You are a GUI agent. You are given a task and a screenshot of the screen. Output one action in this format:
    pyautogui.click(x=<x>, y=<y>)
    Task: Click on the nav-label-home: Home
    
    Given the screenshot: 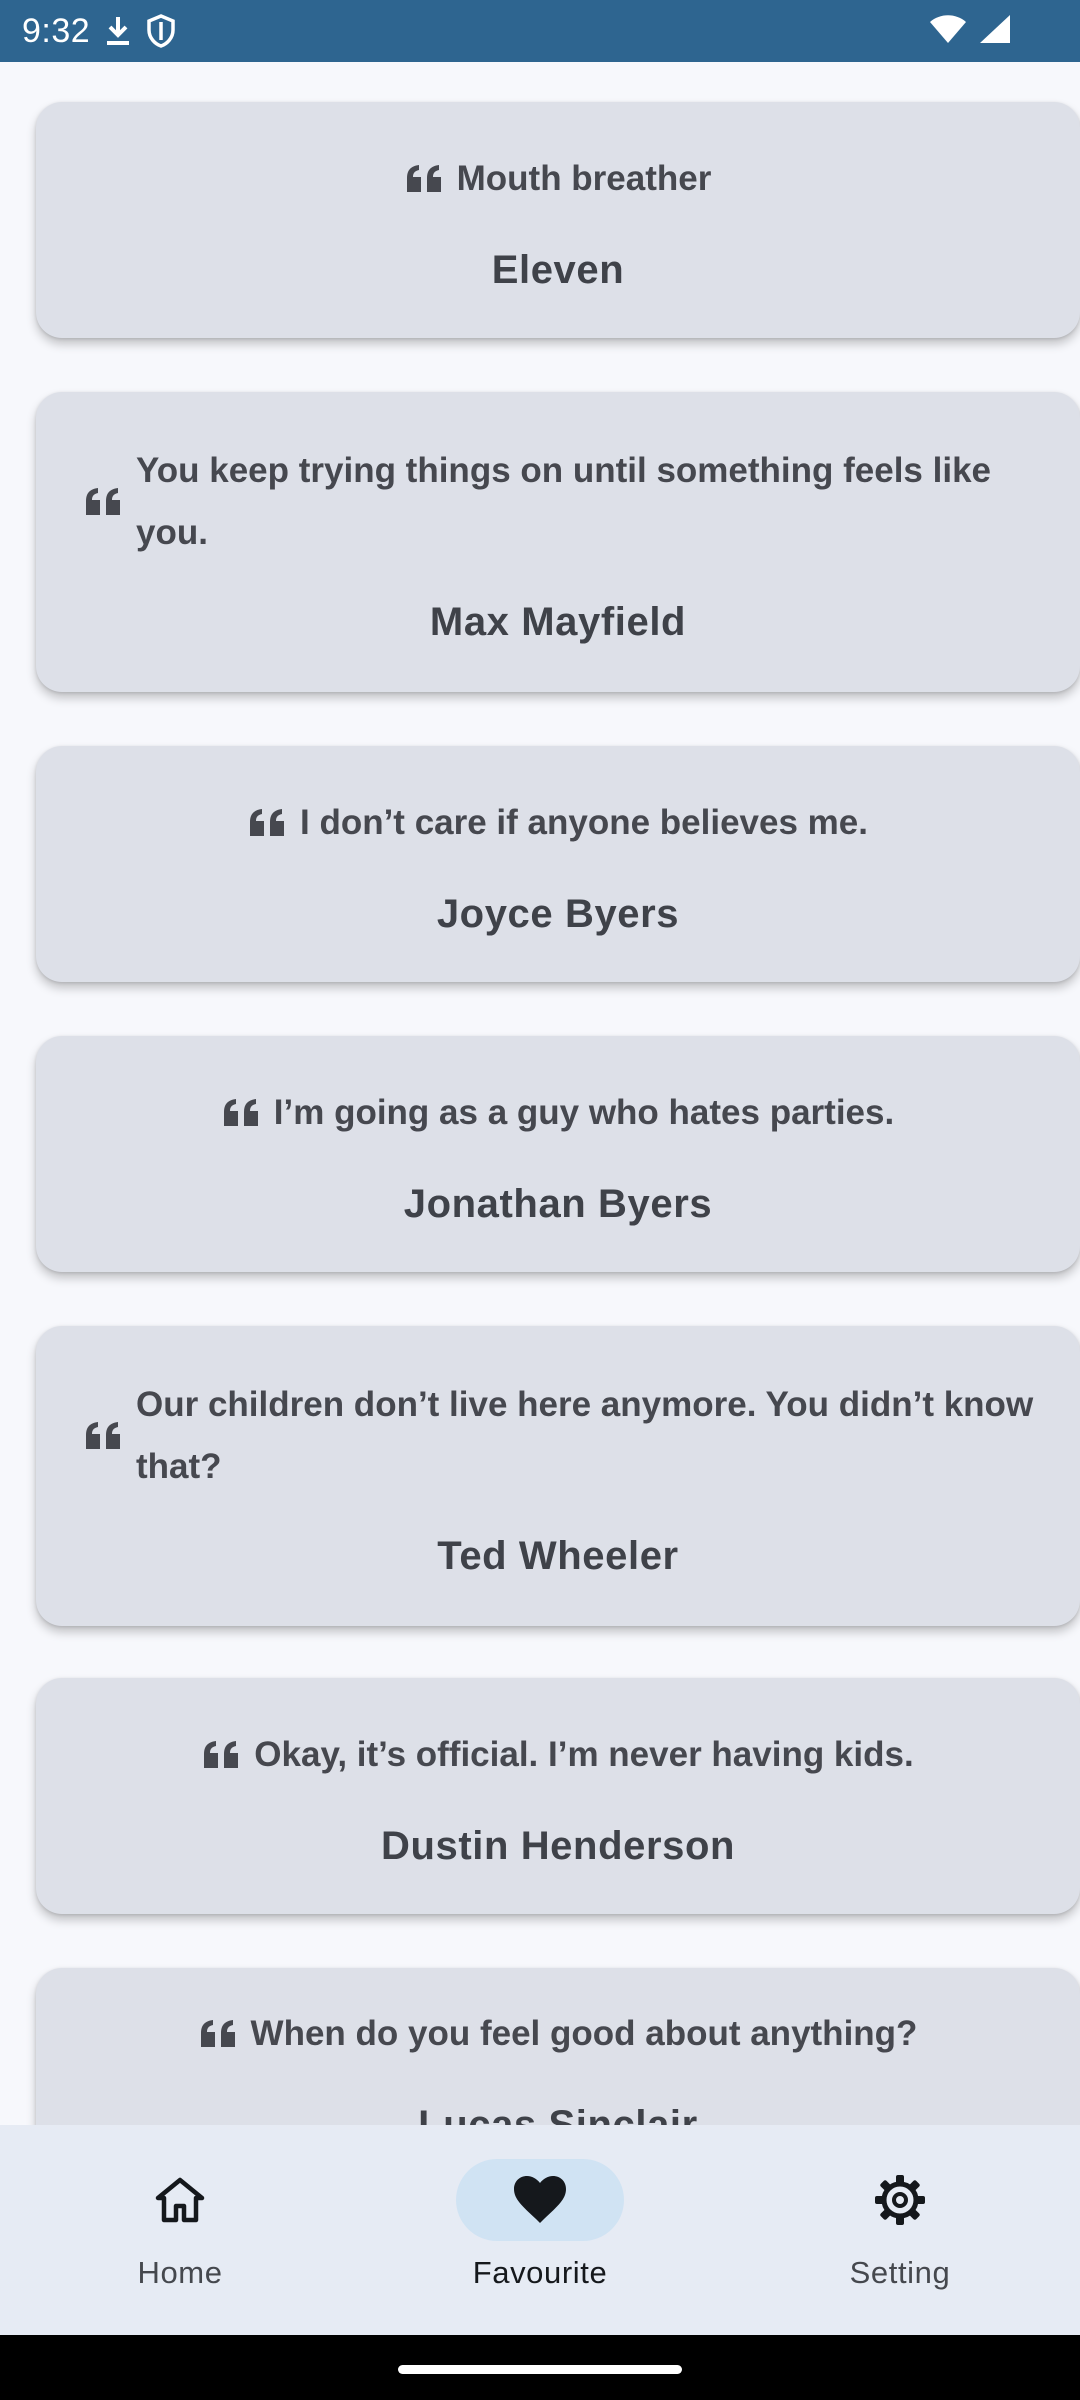 What is the action you would take?
    pyautogui.click(x=180, y=2272)
    